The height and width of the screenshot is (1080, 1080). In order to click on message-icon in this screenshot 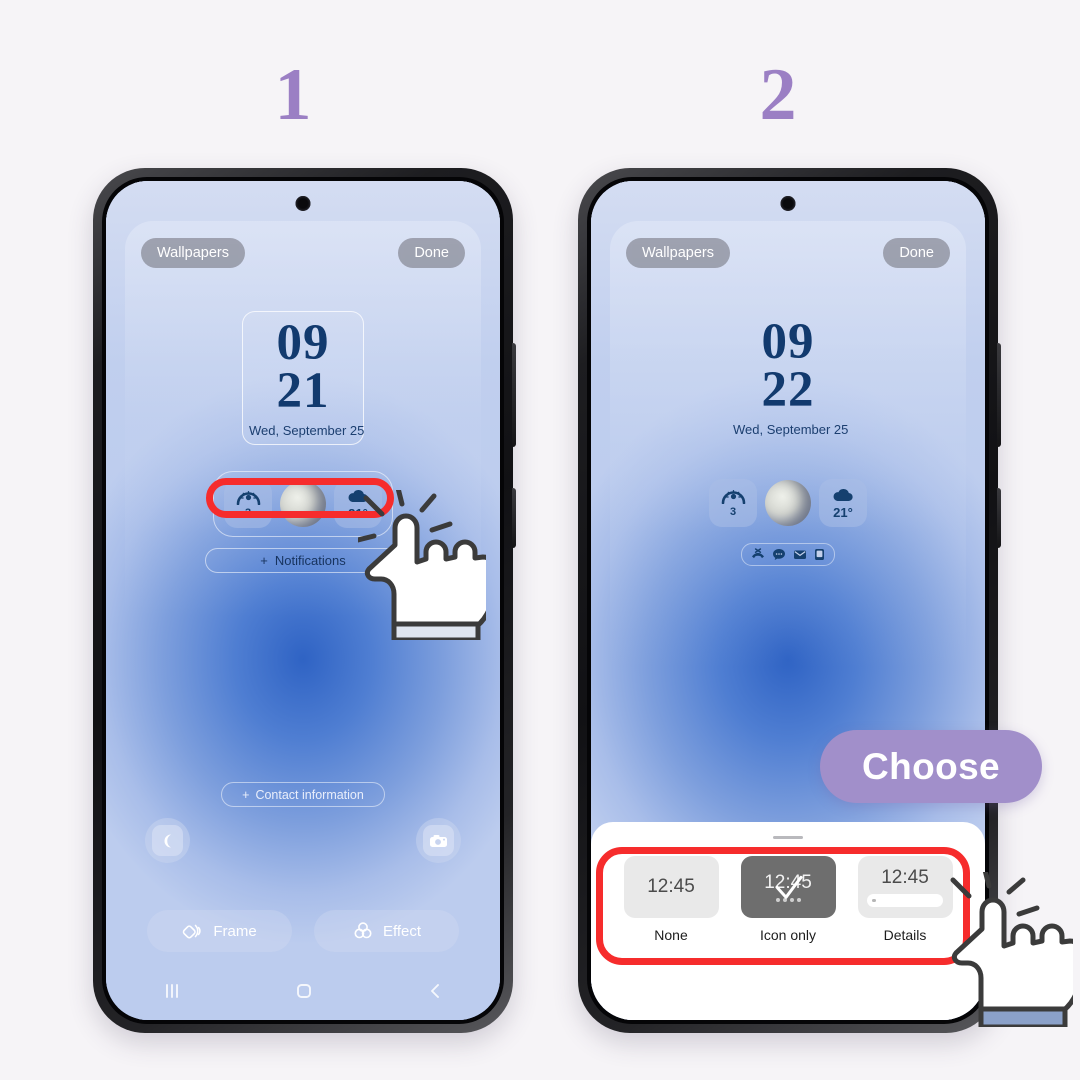, I will do `click(779, 554)`.